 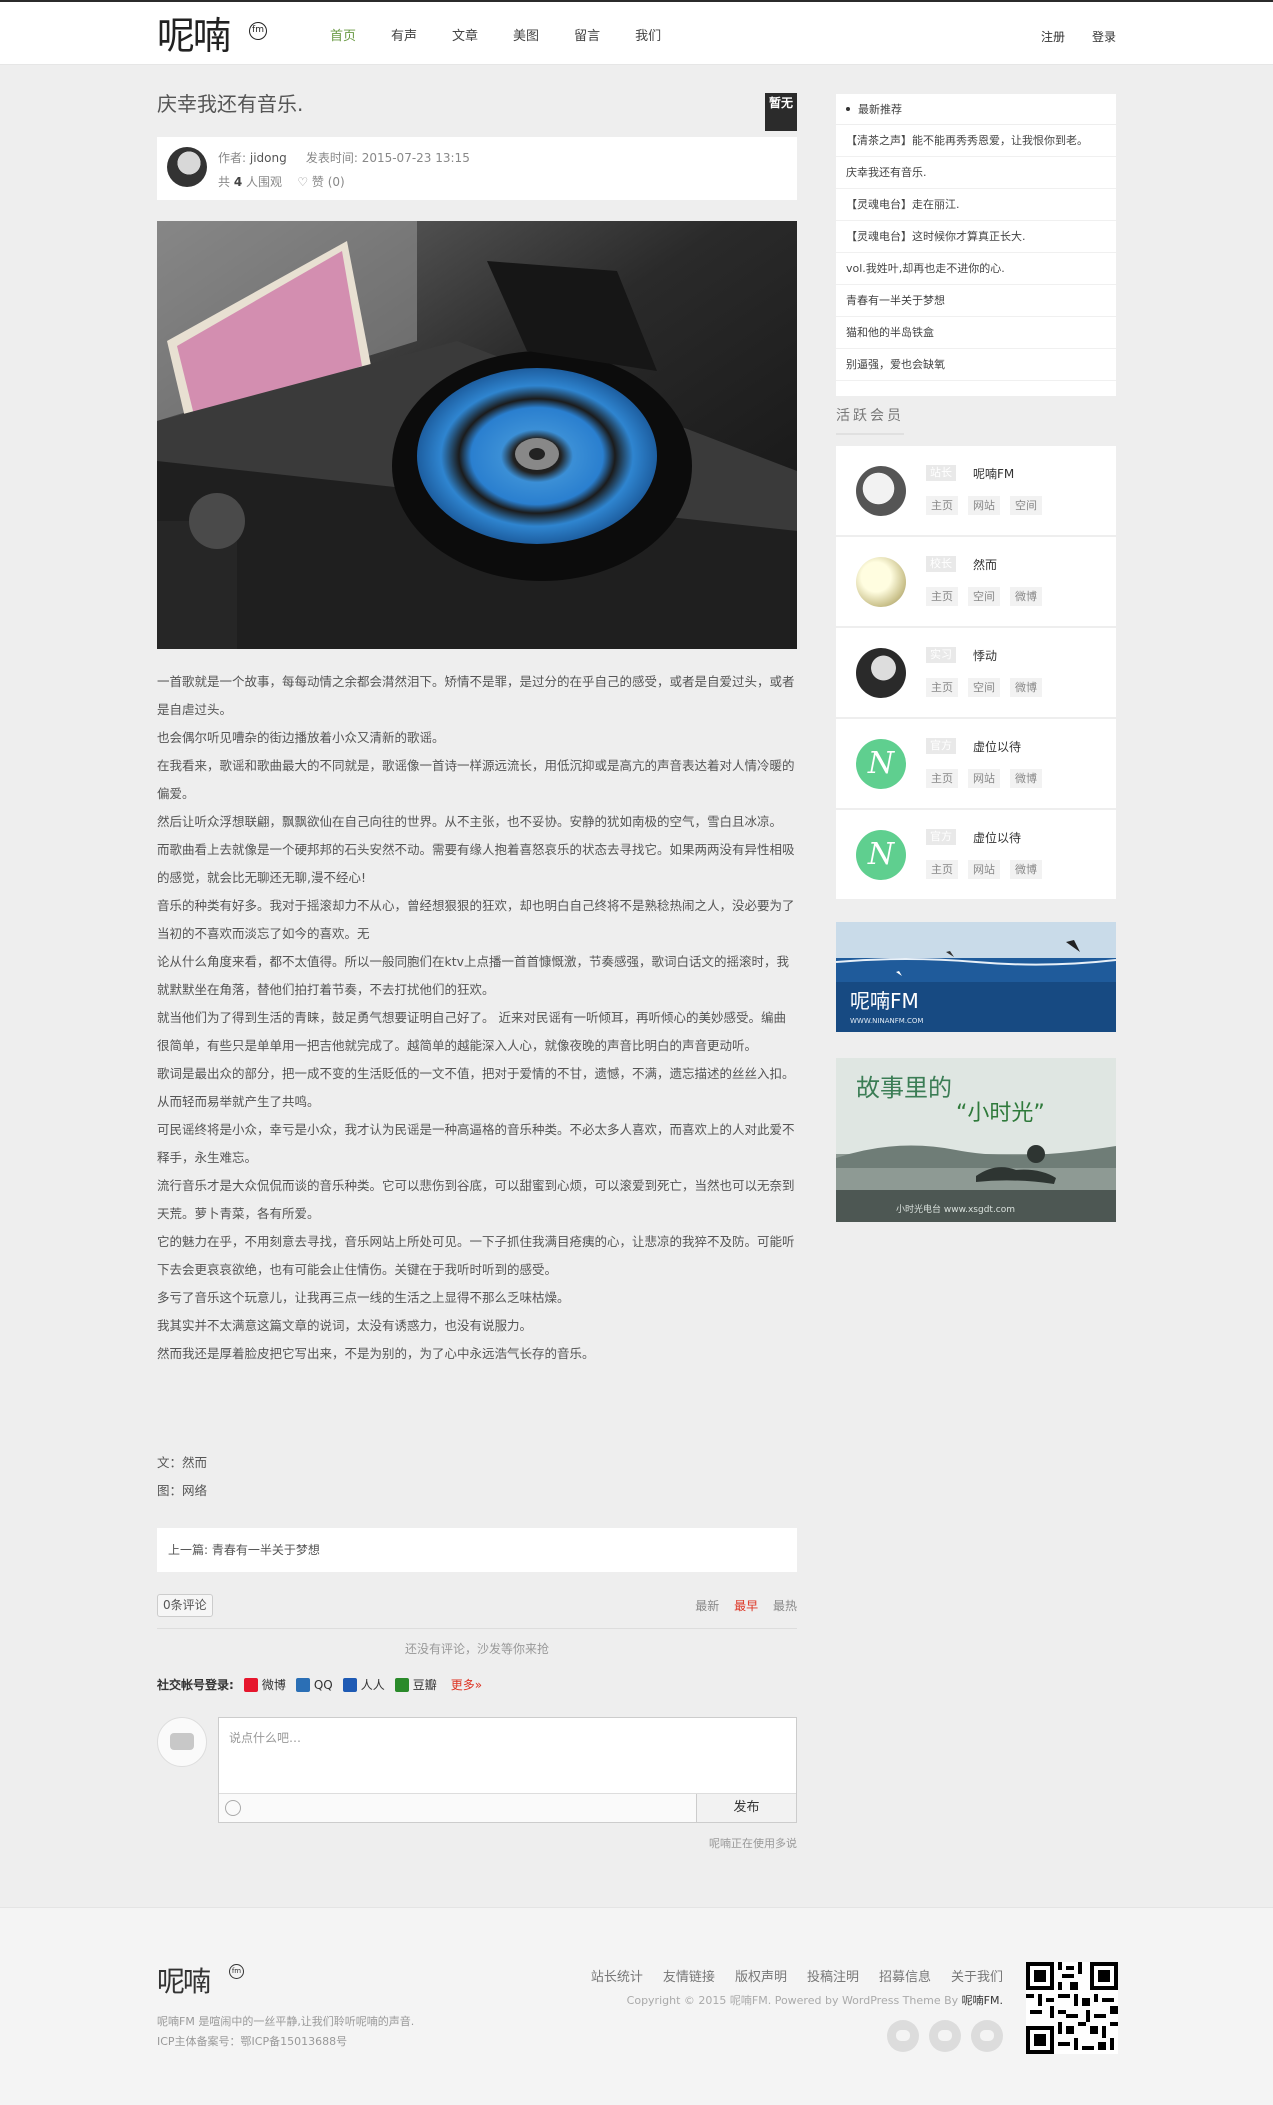 I want to click on login-renren: 人人, so click(x=363, y=1684).